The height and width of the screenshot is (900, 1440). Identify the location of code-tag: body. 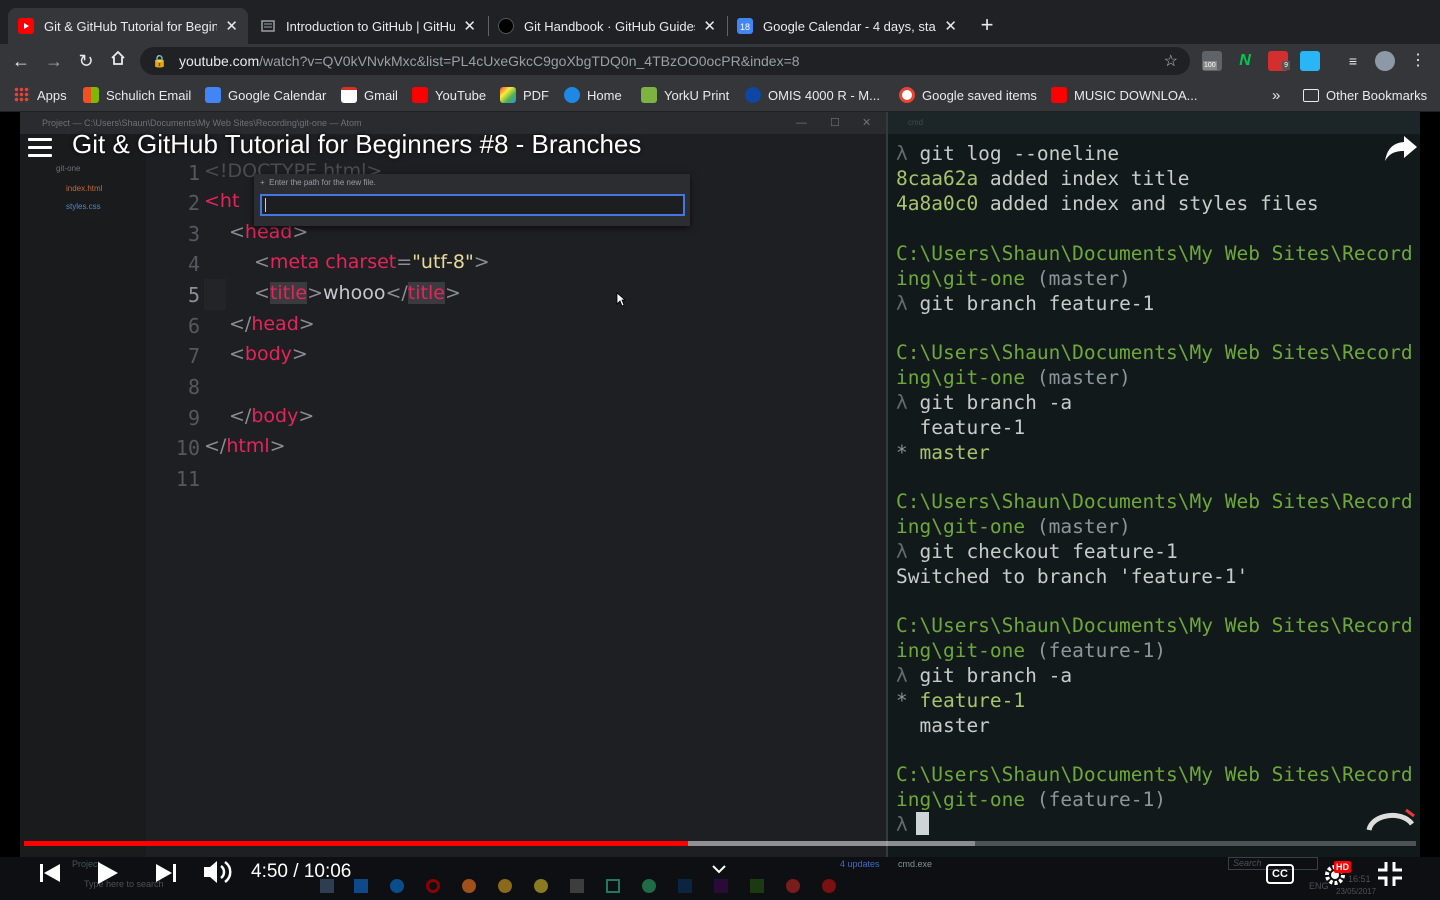
(268, 354).